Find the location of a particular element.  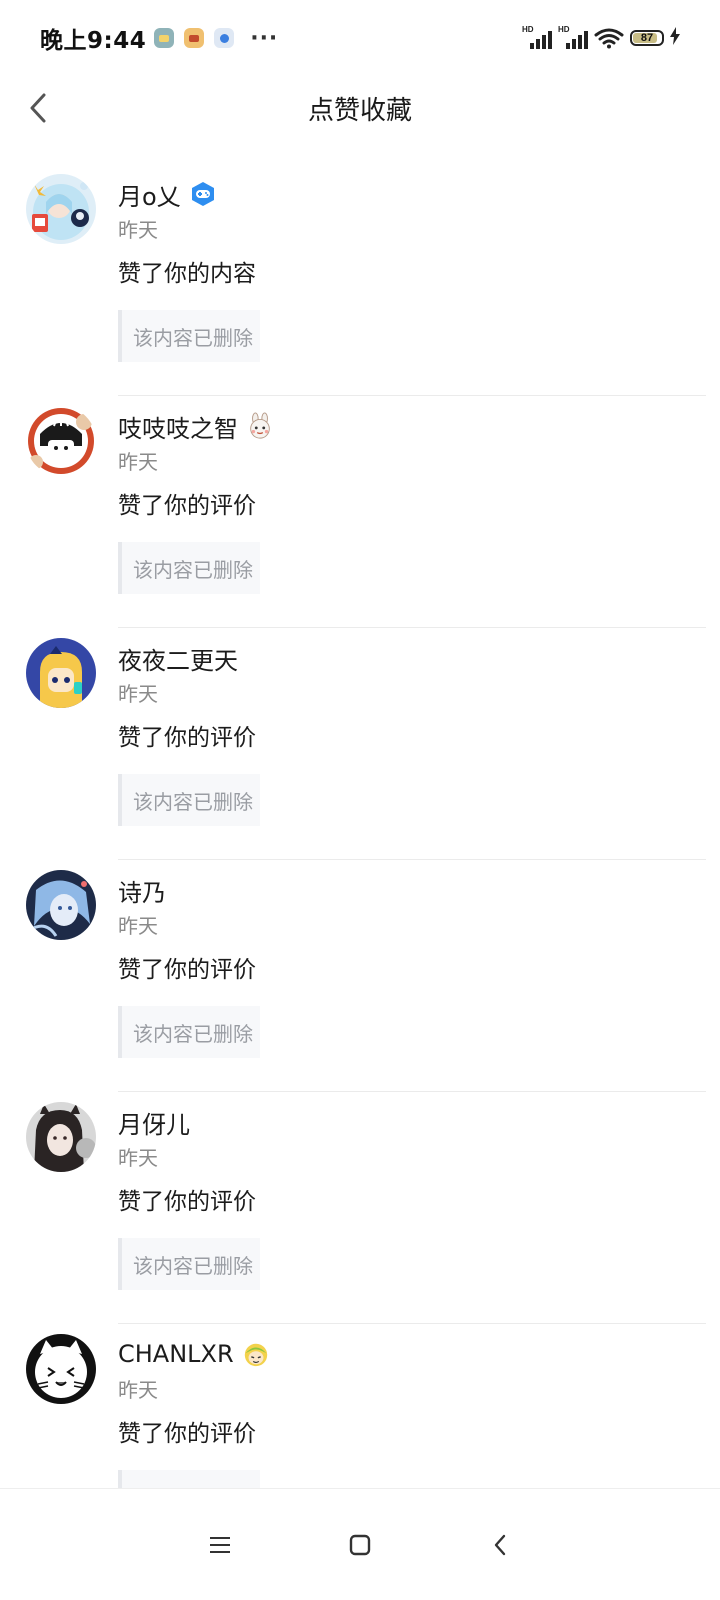

user-name: 月o乂 is located at coordinates (149, 194).